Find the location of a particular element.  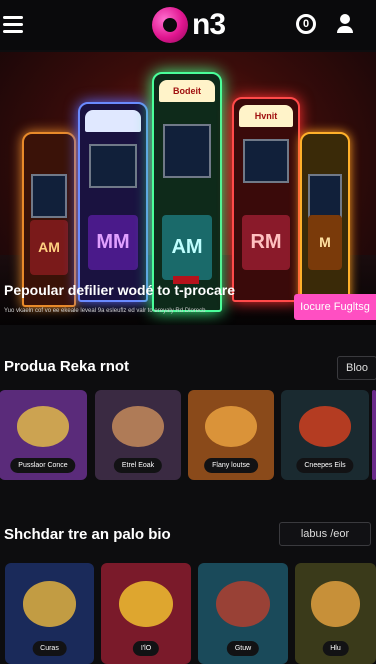

game-tile: Gtuw is located at coordinates (243, 613).